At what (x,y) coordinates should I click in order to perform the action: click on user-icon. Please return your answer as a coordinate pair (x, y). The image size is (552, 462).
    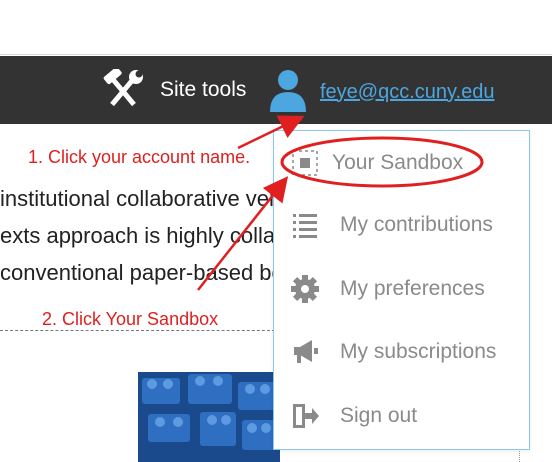
    Looking at the image, I should click on (288, 92).